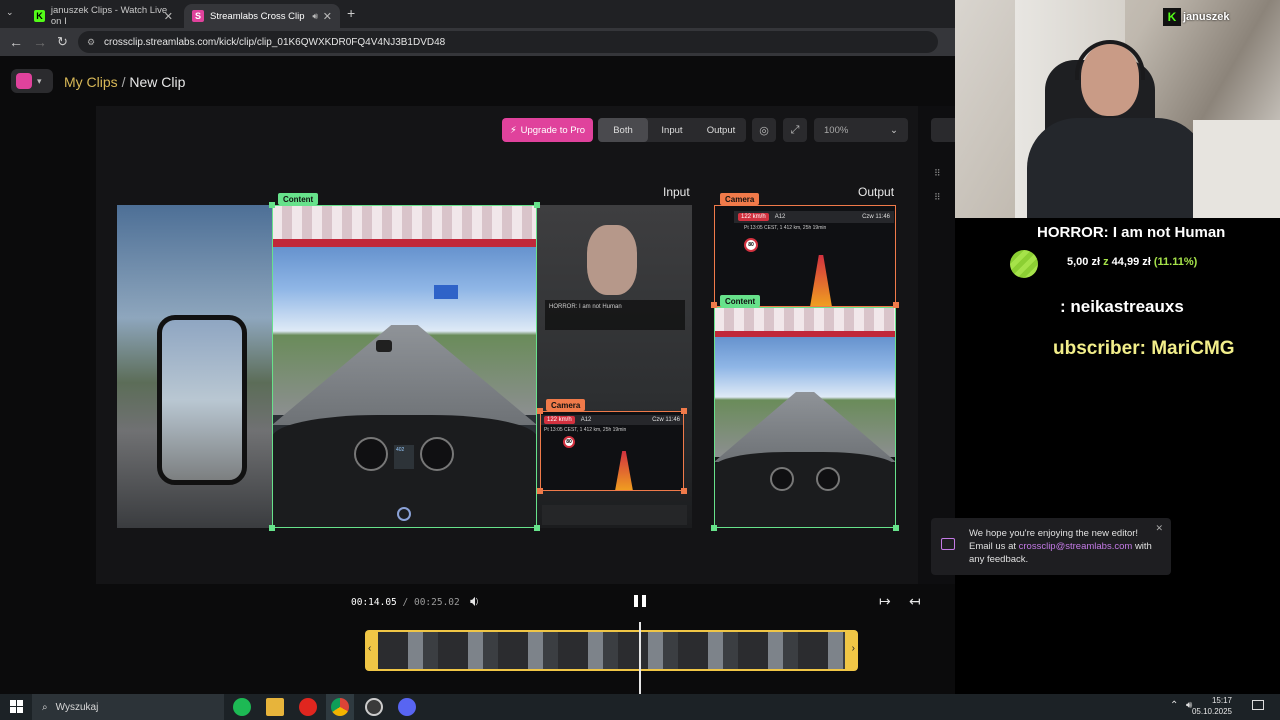 This screenshot has height=720, width=1280. I want to click on pause-icon, so click(640, 602).